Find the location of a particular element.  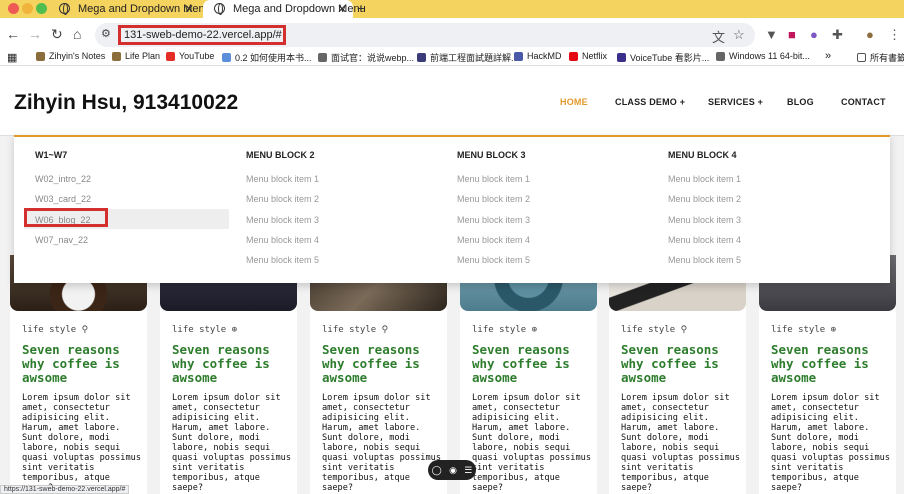

nav-contact: CONTACT is located at coordinates (863, 102).